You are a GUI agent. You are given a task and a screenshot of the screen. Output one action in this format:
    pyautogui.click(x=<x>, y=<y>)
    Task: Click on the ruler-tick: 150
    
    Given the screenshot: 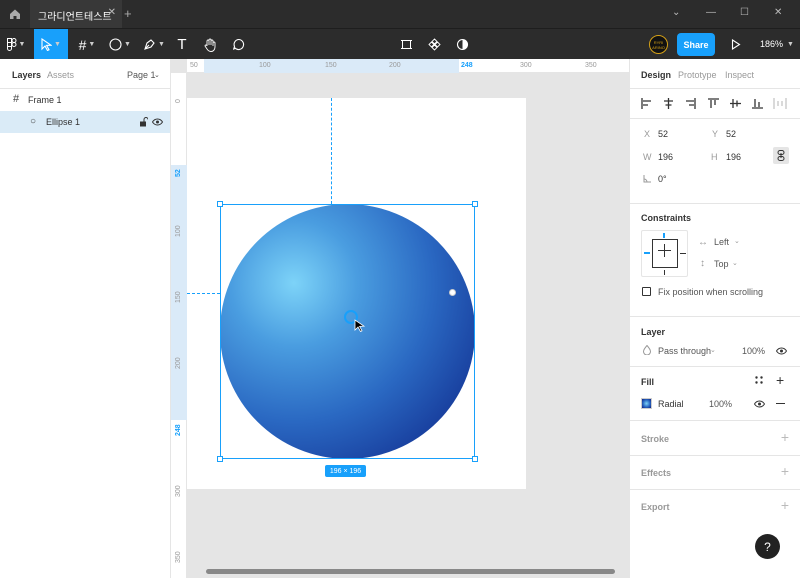 What is the action you would take?
    pyautogui.click(x=331, y=65)
    